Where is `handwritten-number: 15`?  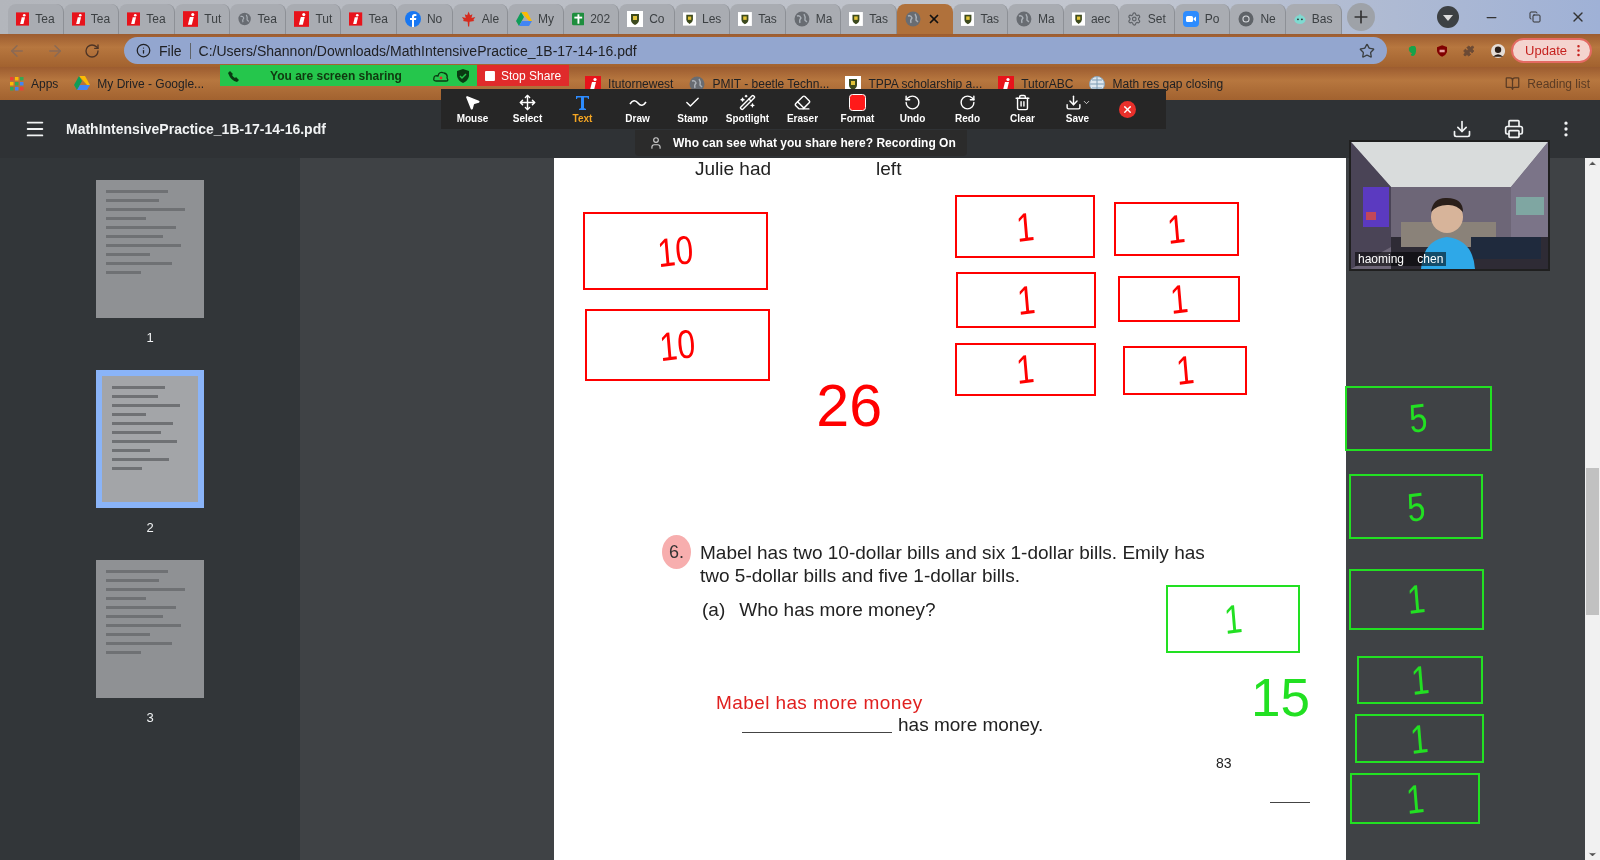 handwritten-number: 15 is located at coordinates (1281, 698).